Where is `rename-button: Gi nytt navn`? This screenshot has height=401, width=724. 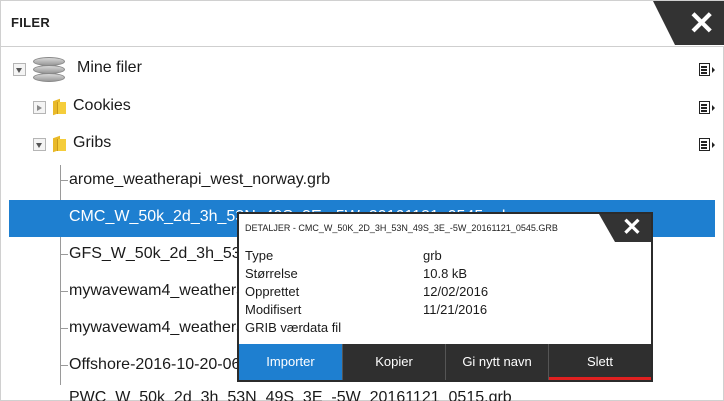
rename-button: Gi nytt navn is located at coordinates (497, 362).